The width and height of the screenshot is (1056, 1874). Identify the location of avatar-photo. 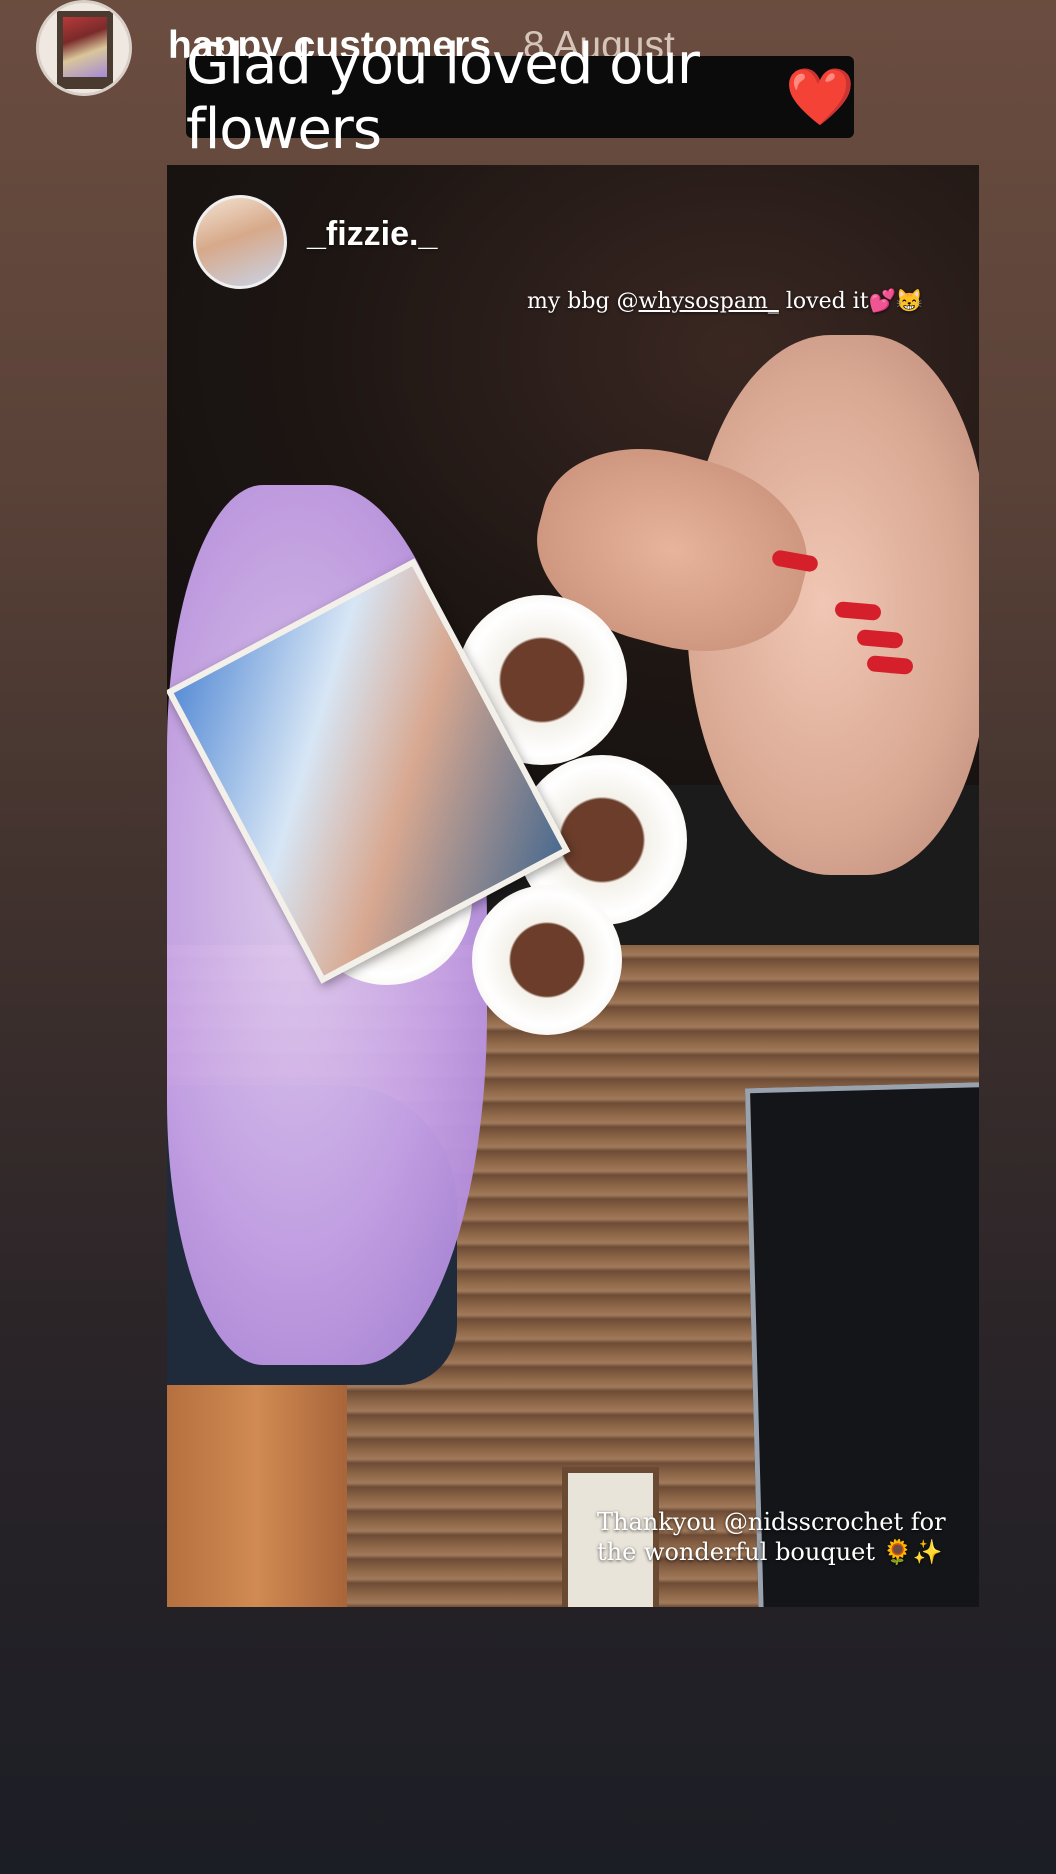
(85, 47).